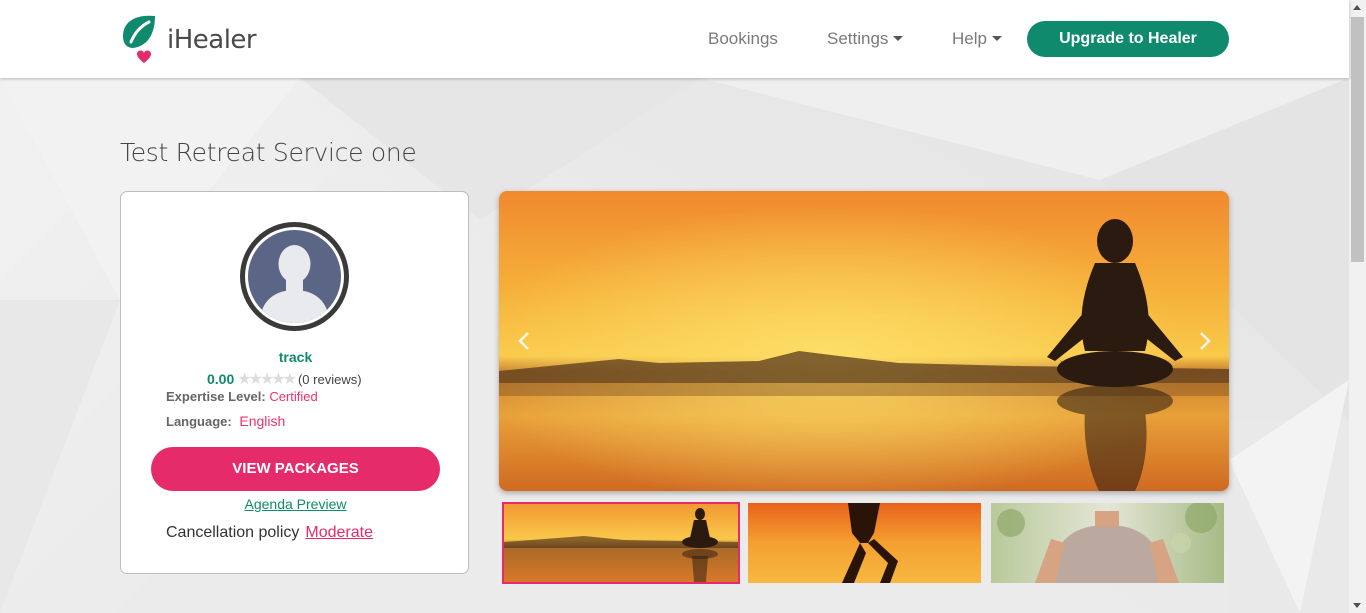  I want to click on healer-name: track, so click(295, 357).